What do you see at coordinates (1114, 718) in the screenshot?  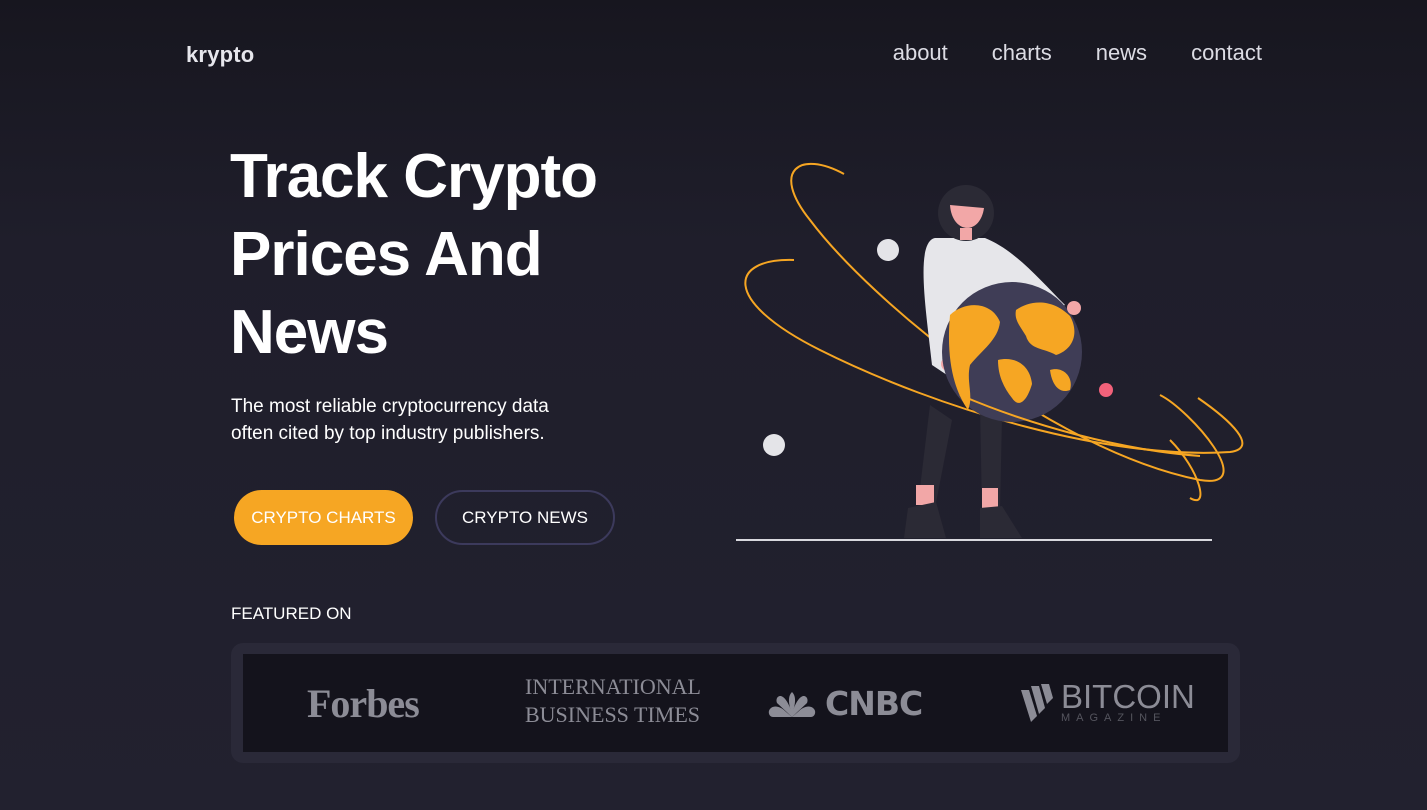 I see `magazine-wordmark: MAGAZINE` at bounding box center [1114, 718].